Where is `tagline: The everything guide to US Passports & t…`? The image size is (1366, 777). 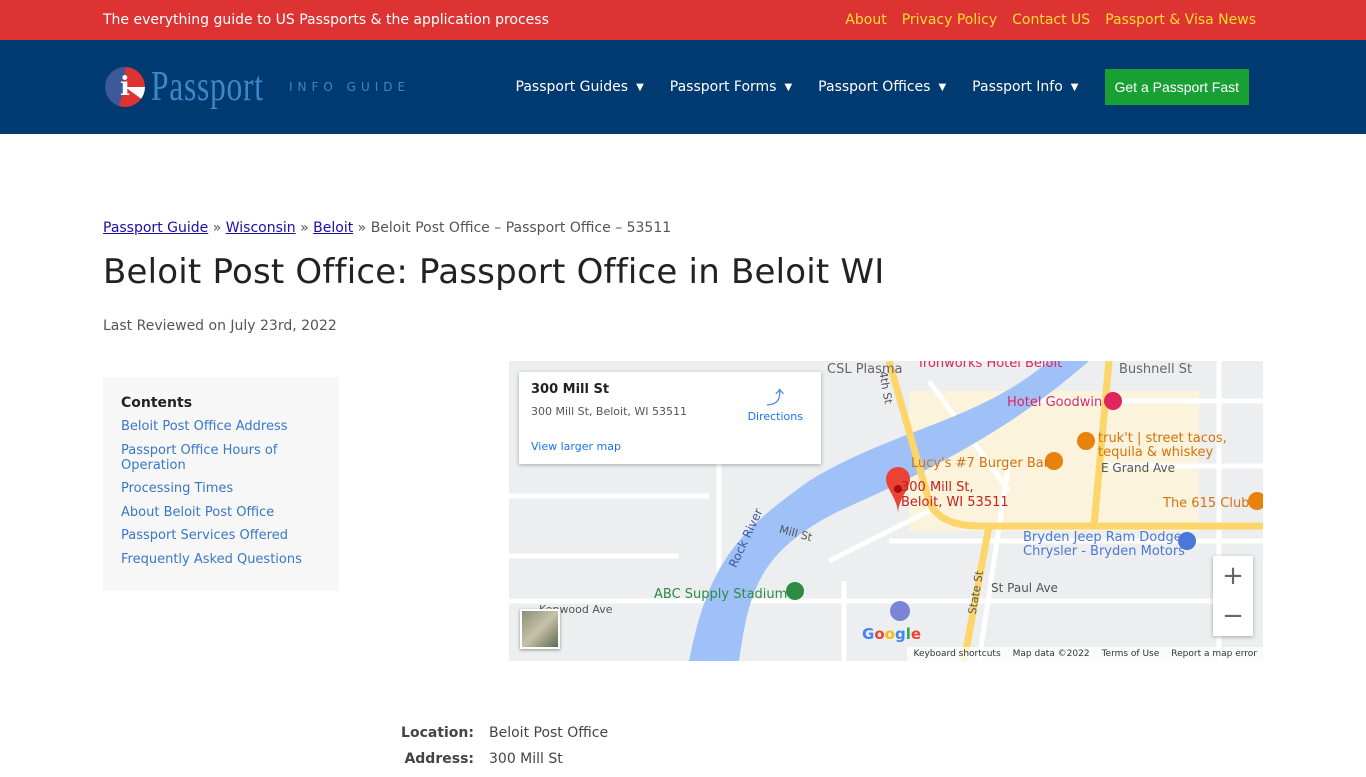
tagline: The everything guide to US Passports & t… is located at coordinates (326, 20).